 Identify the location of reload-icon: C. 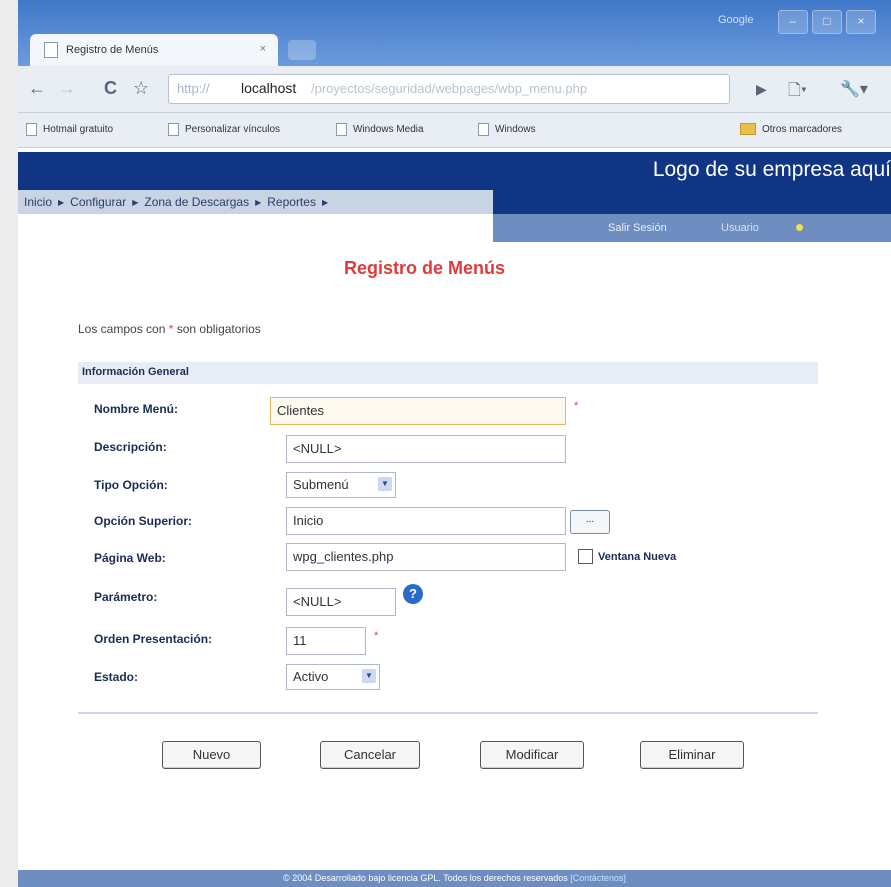
(110, 88).